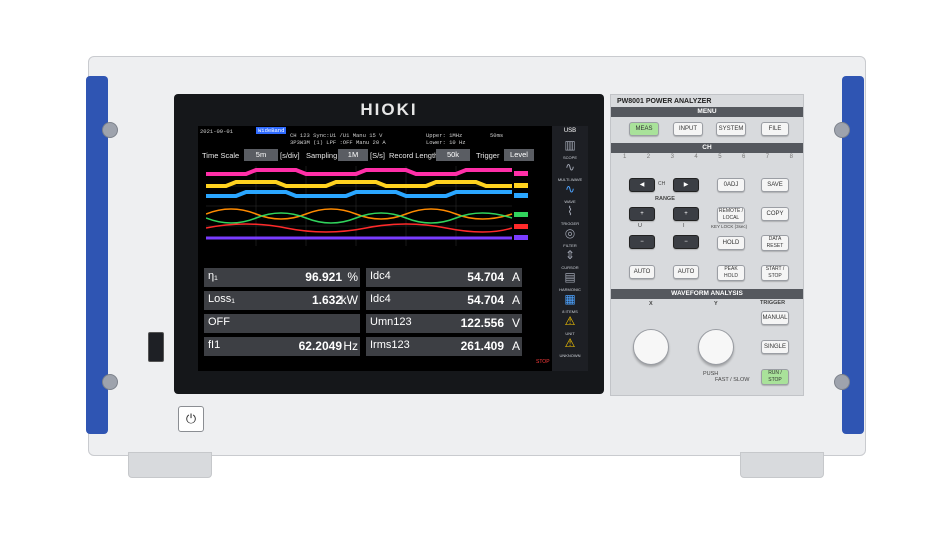 The height and width of the screenshot is (534, 950). I want to click on measurement-value: 261.409, so click(482, 346).